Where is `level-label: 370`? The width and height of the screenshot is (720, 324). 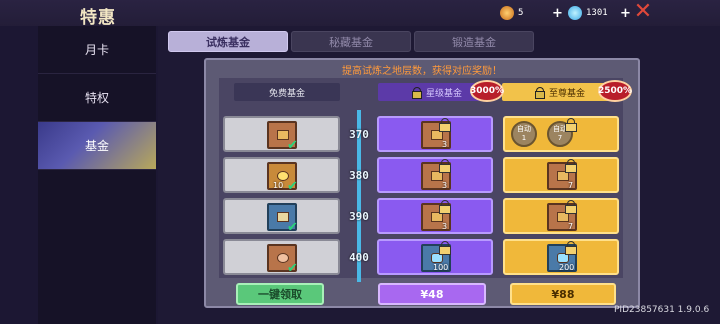 level-label: 370 is located at coordinates (359, 134).